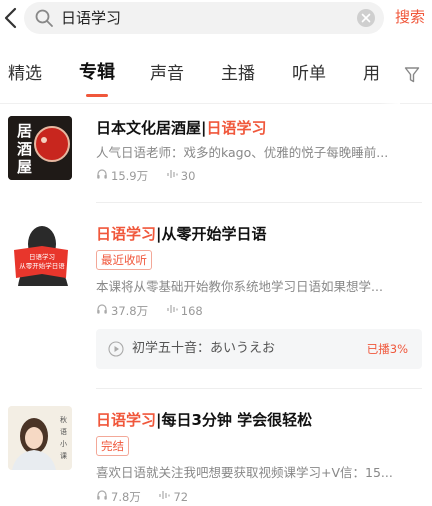 The image size is (432, 506). I want to click on album-cover: 秋 语 小 课, so click(40, 438).